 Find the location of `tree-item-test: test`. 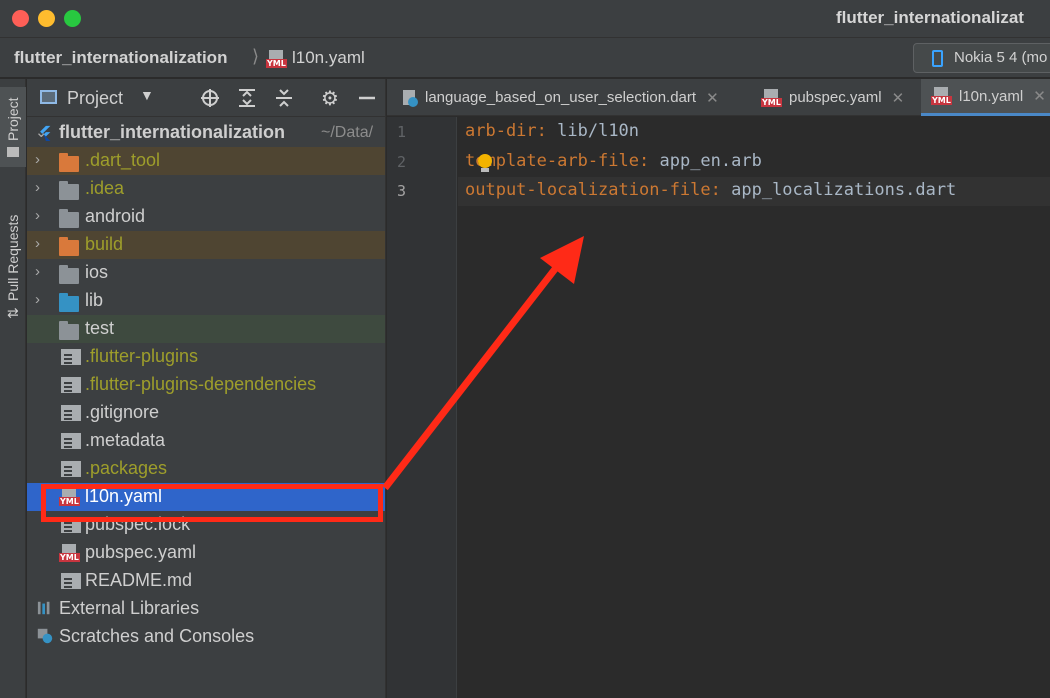

tree-item-test: test is located at coordinates (206, 329).